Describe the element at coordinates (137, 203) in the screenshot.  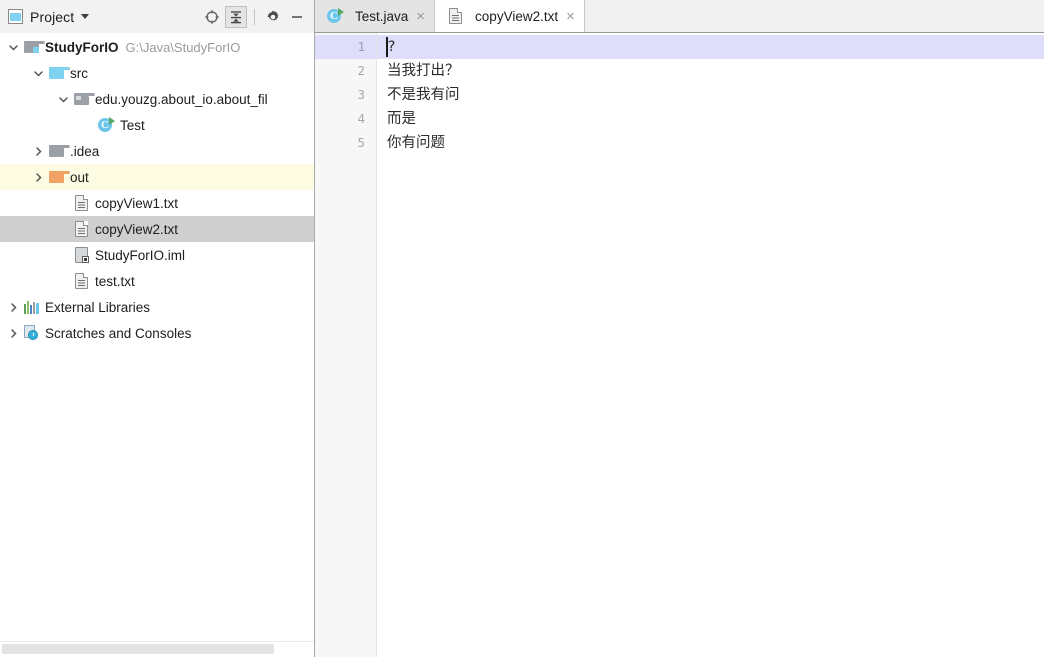
I see `tree-row-label: copyView1.txt` at that location.